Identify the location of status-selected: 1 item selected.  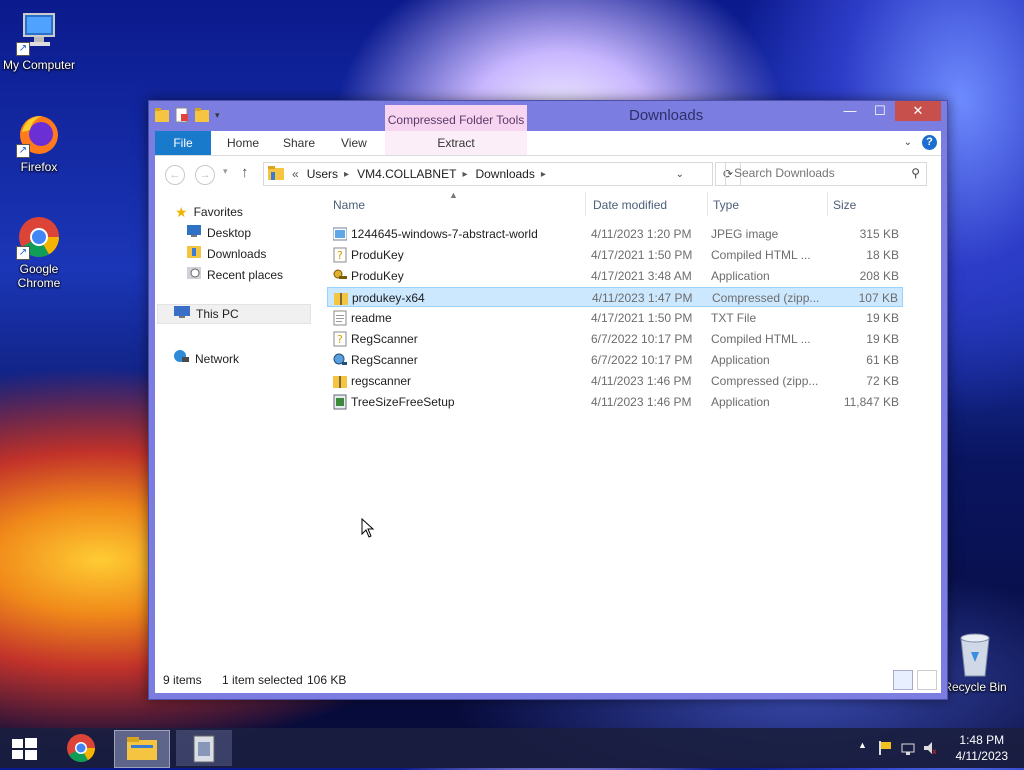
(262, 680).